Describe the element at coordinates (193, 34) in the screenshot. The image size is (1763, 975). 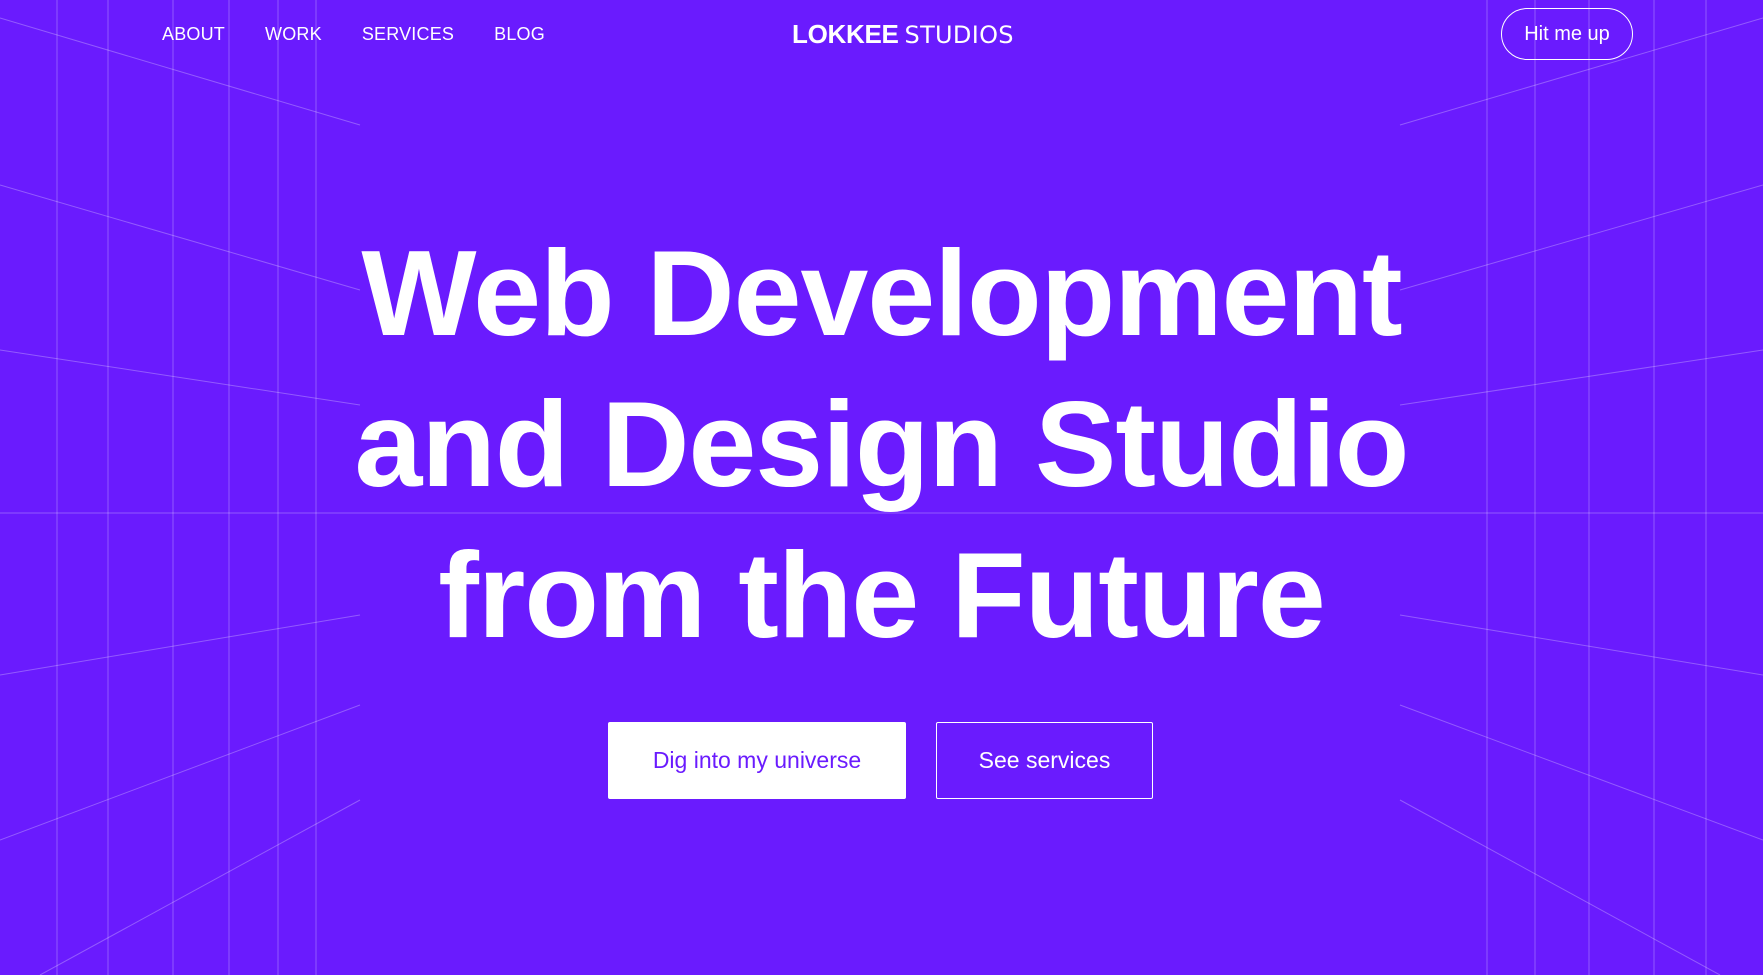
I see `nav-link-about: ABOUT` at that location.